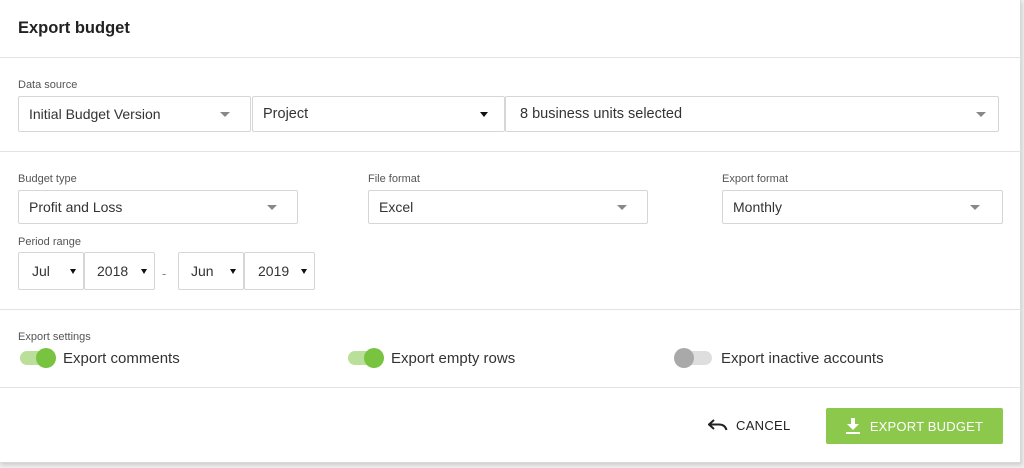 Image resolution: width=1024 pixels, height=468 pixels. I want to click on budget-version-value: Initial Budget Version, so click(95, 114).